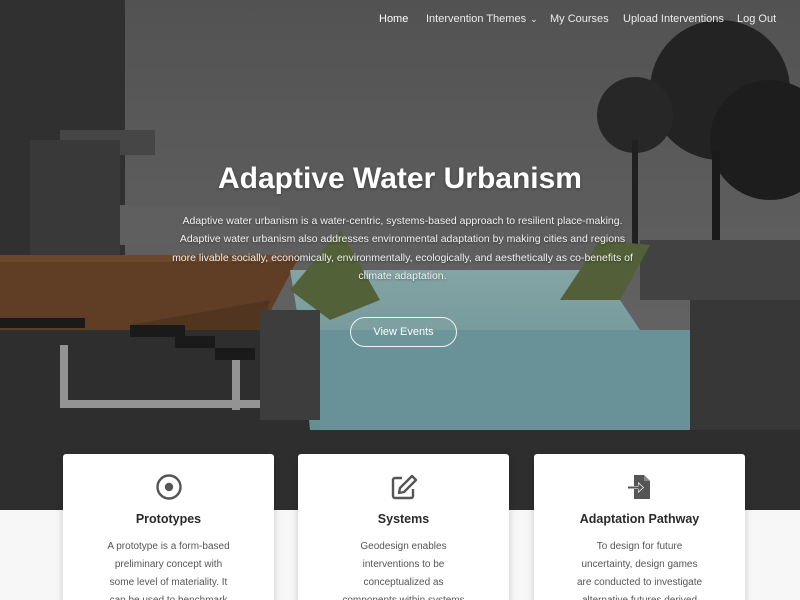 This screenshot has height=600, width=800. Describe the element at coordinates (393, 19) in the screenshot. I see `nav-home: Home` at that location.